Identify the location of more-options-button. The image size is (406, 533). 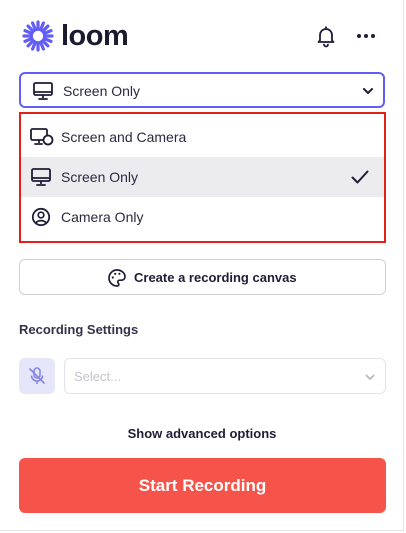
(366, 36).